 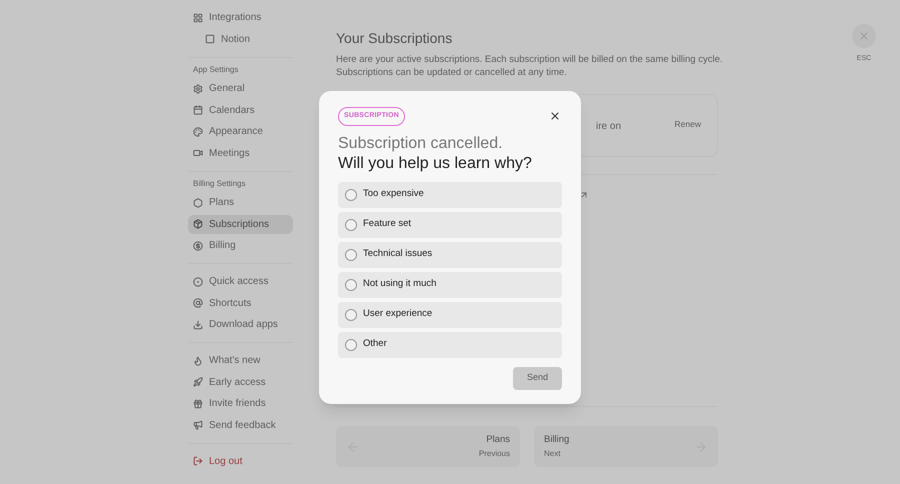 What do you see at coordinates (240, 403) in the screenshot?
I see `sidebar-item: Invite friends` at bounding box center [240, 403].